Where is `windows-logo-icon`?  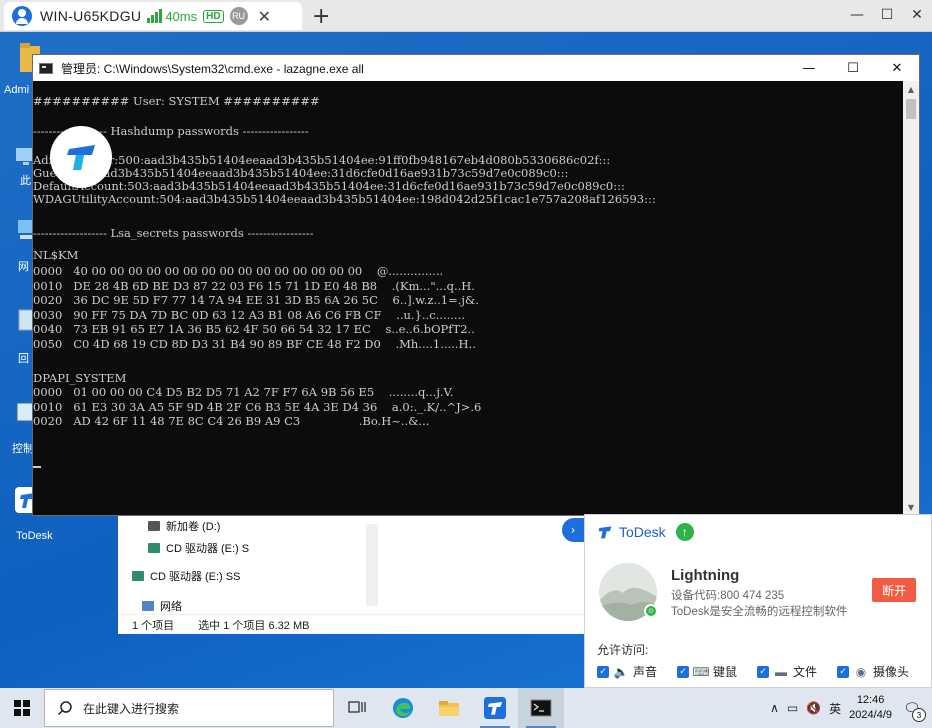 windows-logo-icon is located at coordinates (22, 708).